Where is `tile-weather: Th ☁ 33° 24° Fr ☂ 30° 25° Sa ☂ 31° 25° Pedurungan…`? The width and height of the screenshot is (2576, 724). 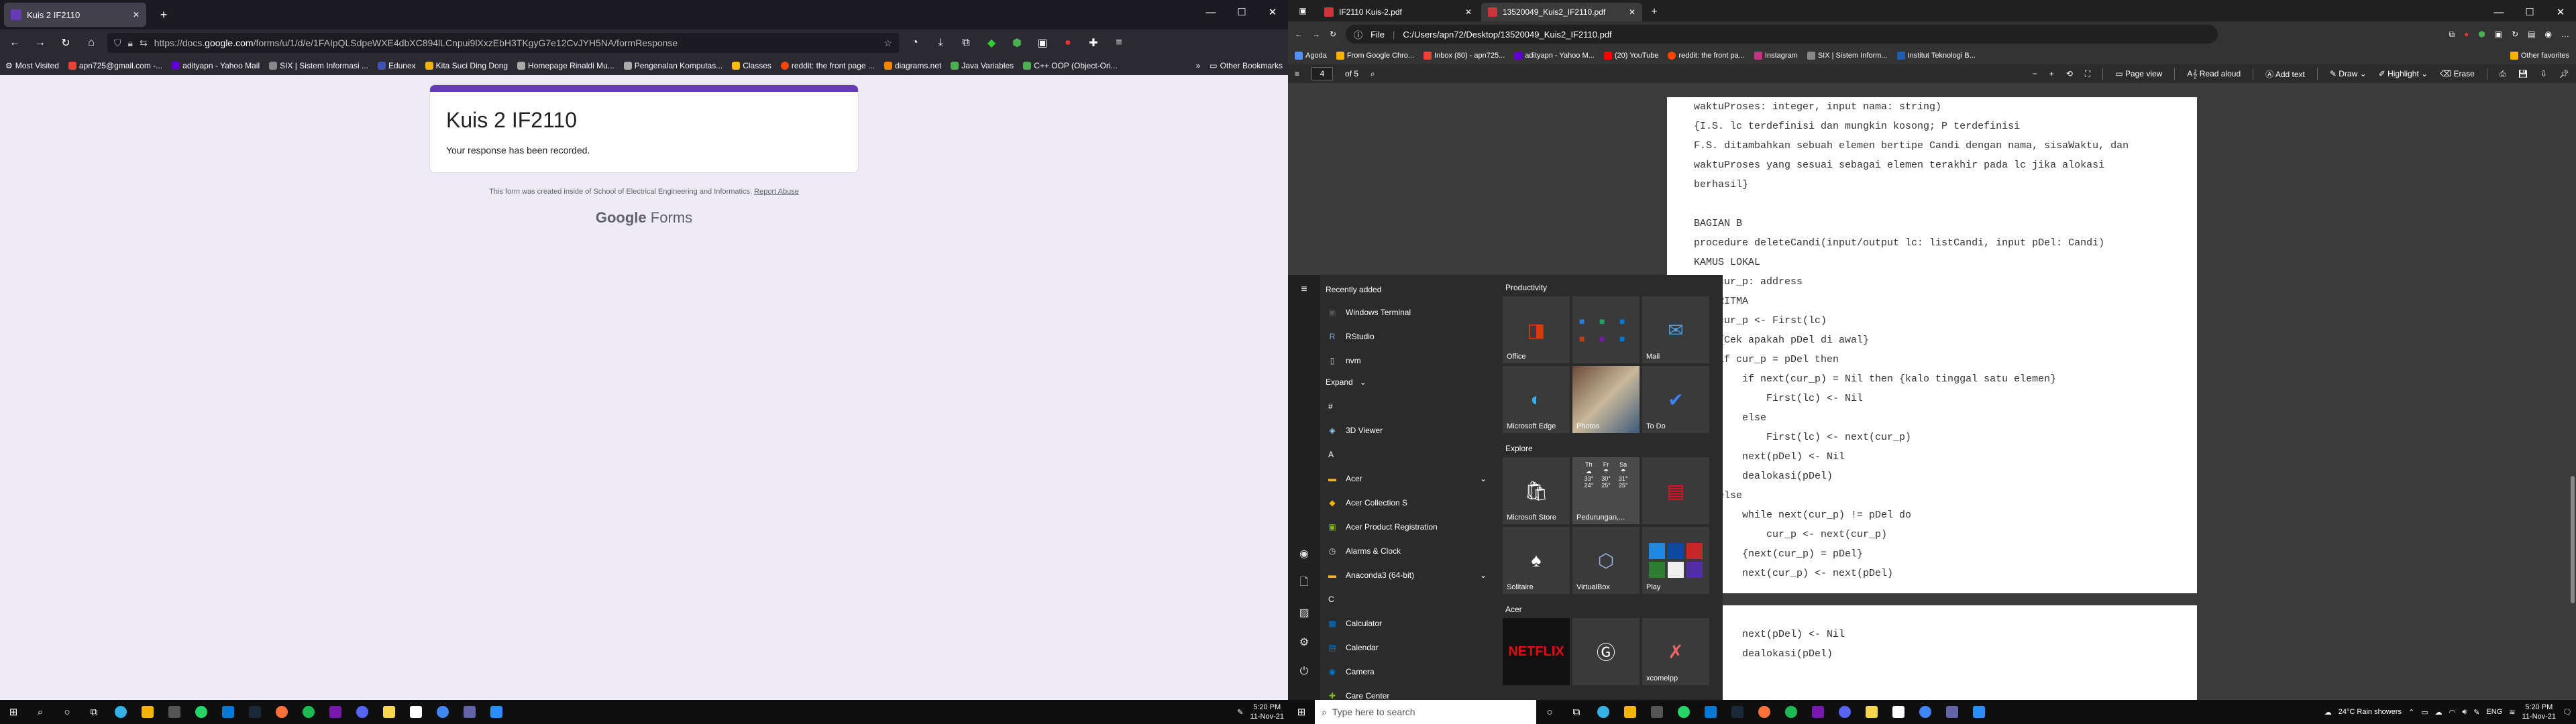 tile-weather: Th ☁ 33° 24° Fr ☂ 30° 25° Sa ☂ 31° 25° Pedurungan… is located at coordinates (1606, 491).